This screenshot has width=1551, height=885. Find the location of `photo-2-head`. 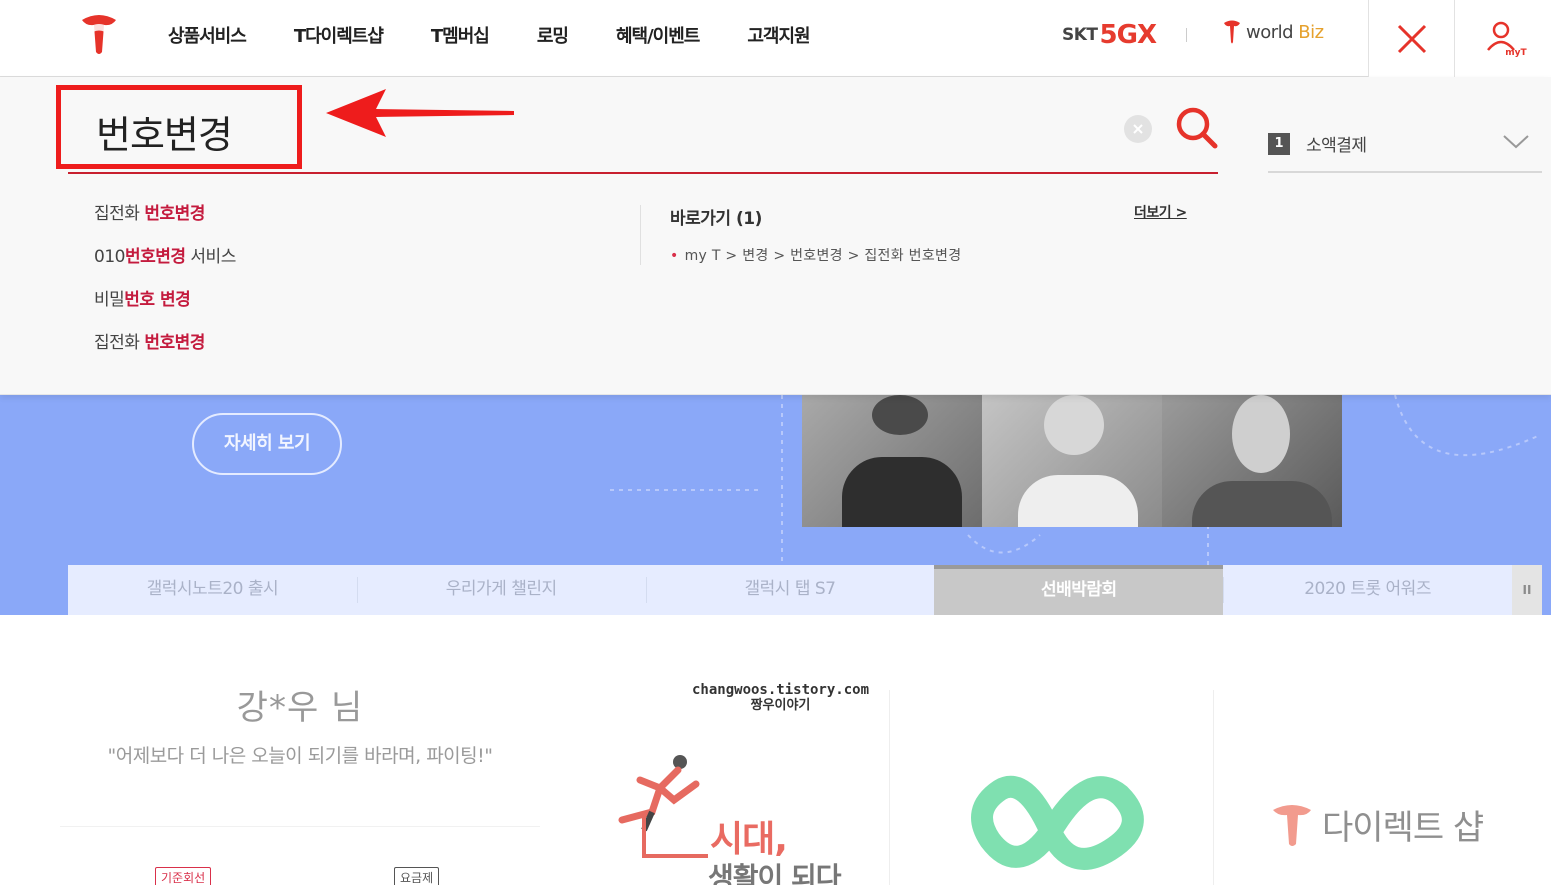

photo-2-head is located at coordinates (1074, 425).